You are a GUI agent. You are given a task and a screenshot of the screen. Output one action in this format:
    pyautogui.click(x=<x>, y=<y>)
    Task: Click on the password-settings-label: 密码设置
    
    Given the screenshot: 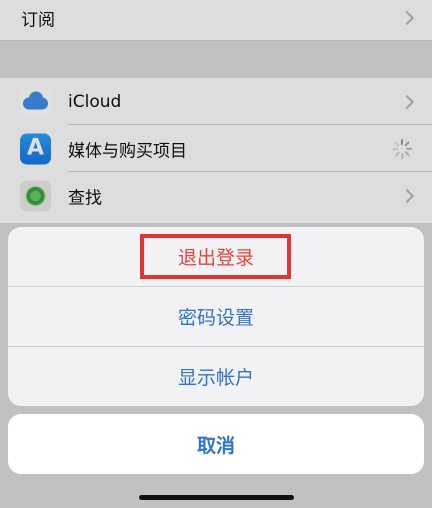 What is the action you would take?
    pyautogui.click(x=215, y=318)
    